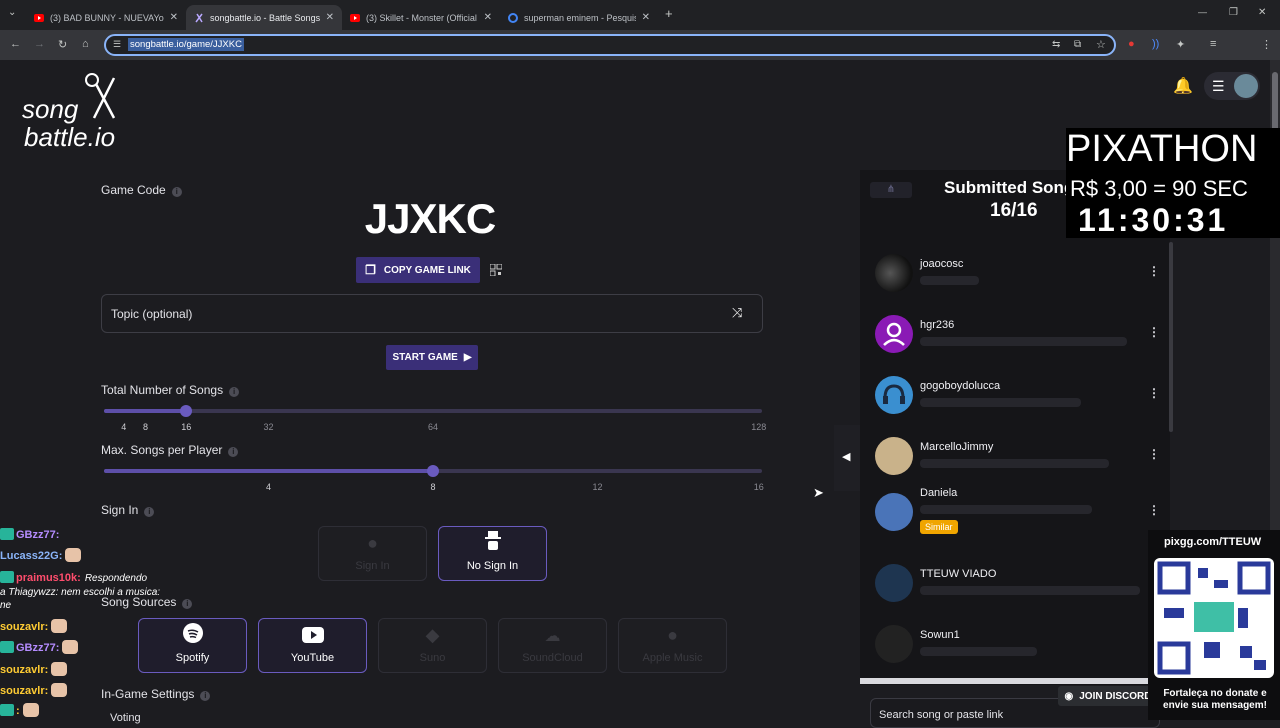 The image size is (1280, 728). I want to click on max-songs-slider-tick-label: 8, so click(433, 487).